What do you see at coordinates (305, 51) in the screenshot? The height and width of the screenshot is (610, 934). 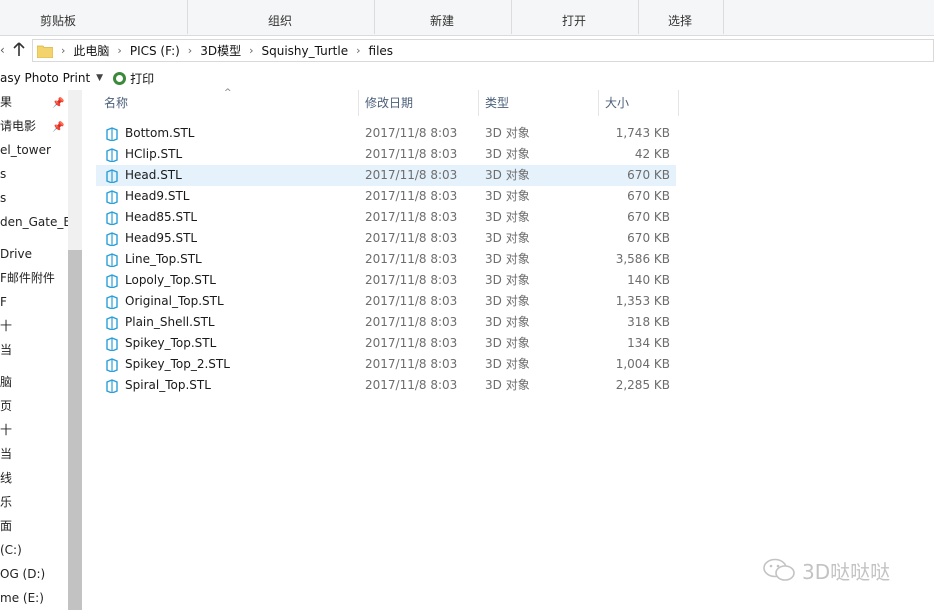 I see `breadcrumb-squishy-turtle: Squishy_Turtle` at bounding box center [305, 51].